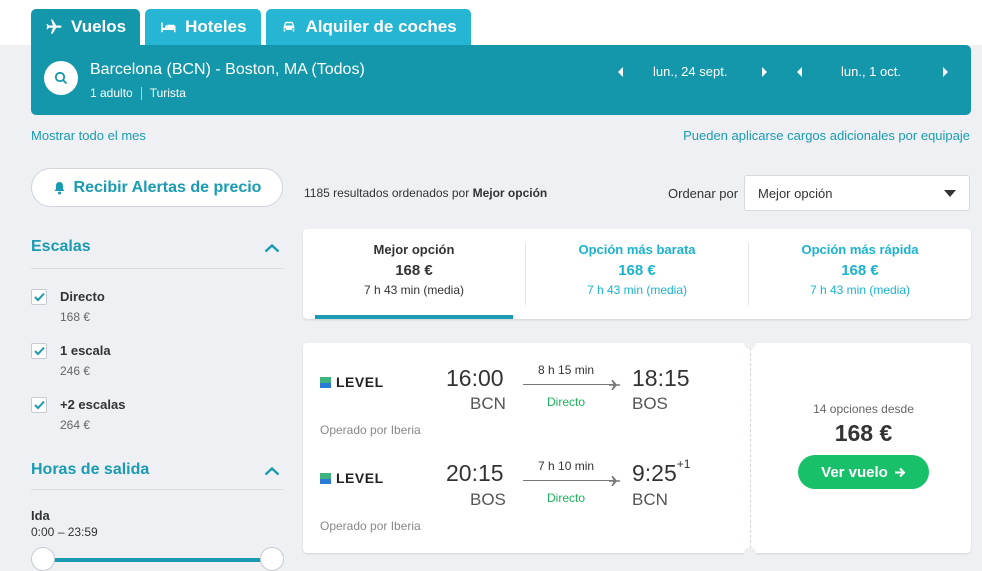 The image size is (982, 571). I want to click on bed-icon, so click(168, 27).